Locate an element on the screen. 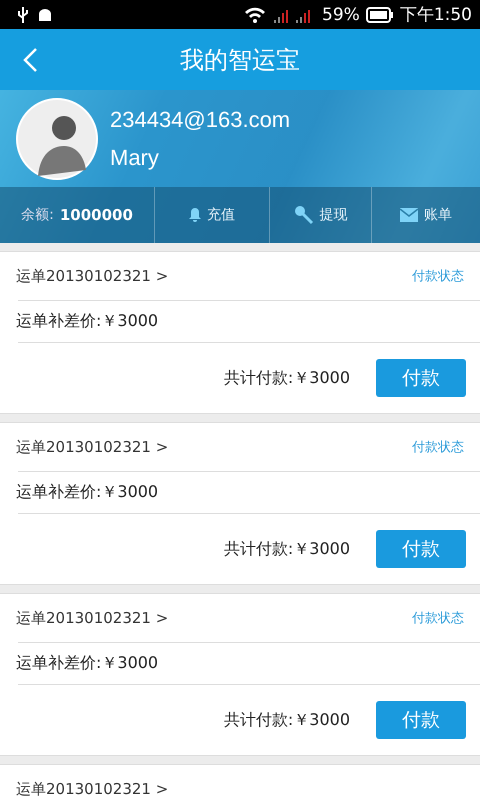  user-email: 234434@163.com is located at coordinates (200, 119).